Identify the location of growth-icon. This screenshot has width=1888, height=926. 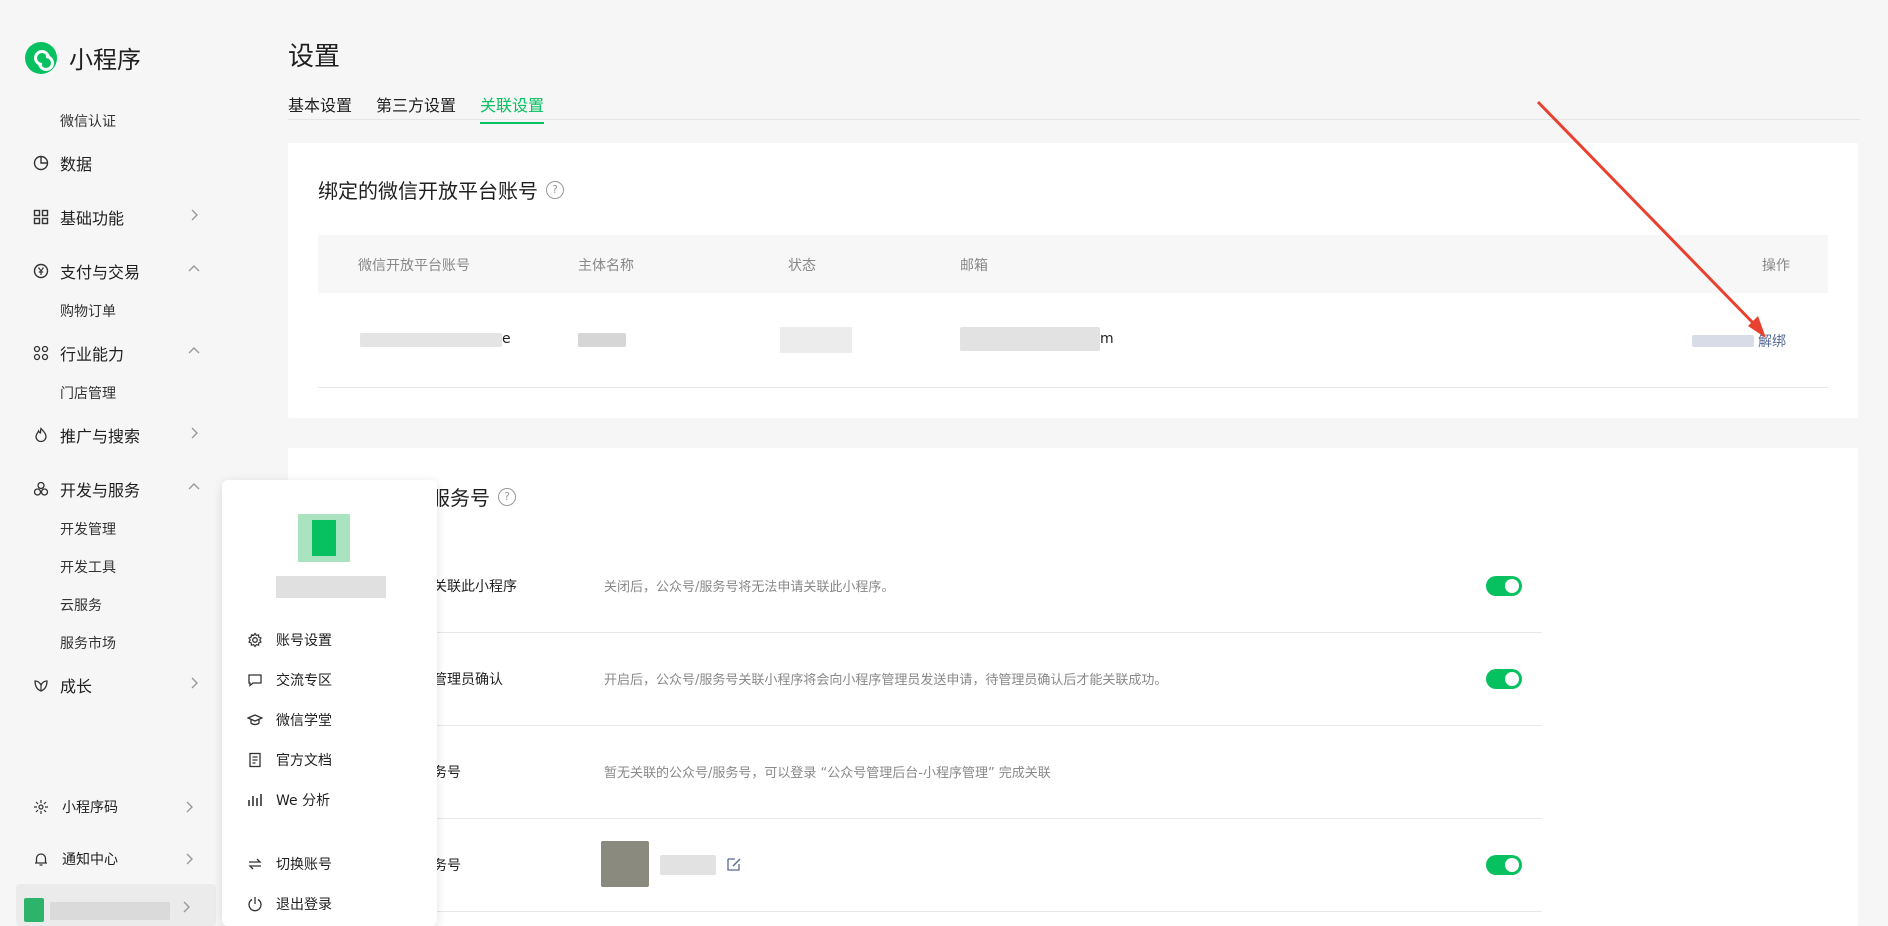
(41, 685).